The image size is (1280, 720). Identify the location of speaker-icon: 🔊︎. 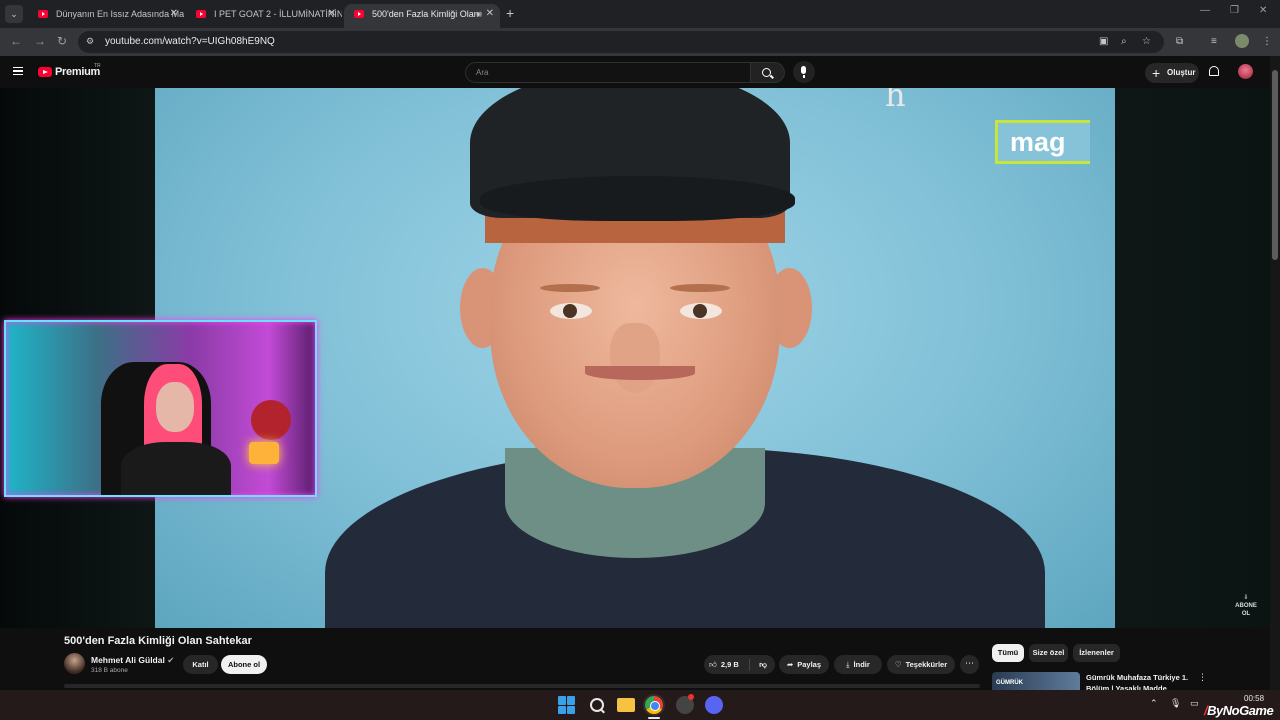
(479, 14).